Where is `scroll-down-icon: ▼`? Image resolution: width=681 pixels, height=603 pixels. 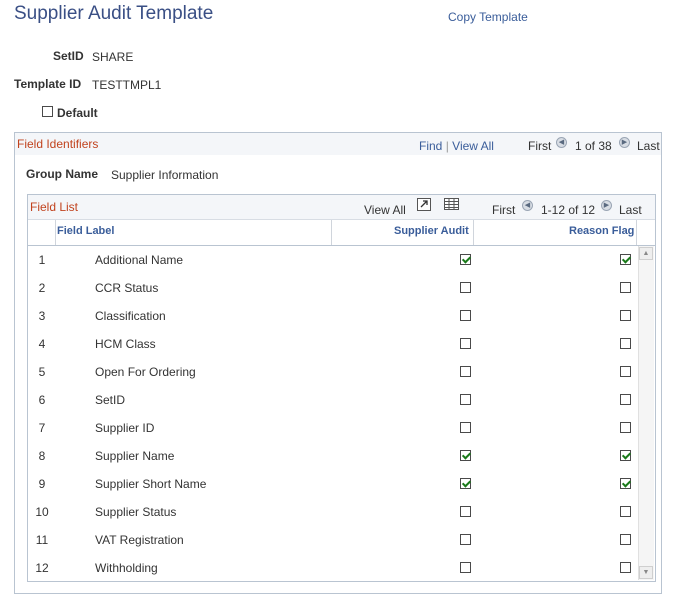
scroll-down-icon: ▼ is located at coordinates (646, 572).